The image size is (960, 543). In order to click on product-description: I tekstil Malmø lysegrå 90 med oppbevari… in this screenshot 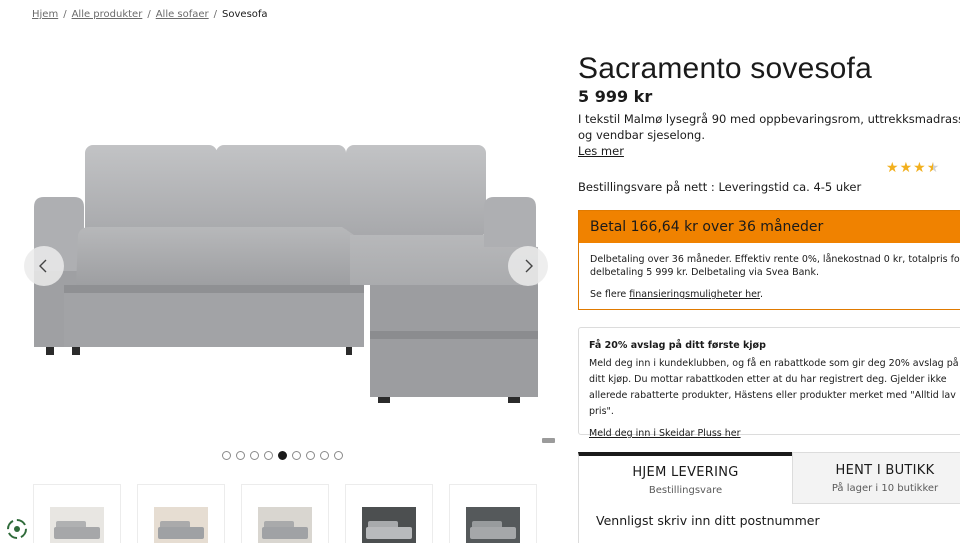, I will do `click(769, 127)`.